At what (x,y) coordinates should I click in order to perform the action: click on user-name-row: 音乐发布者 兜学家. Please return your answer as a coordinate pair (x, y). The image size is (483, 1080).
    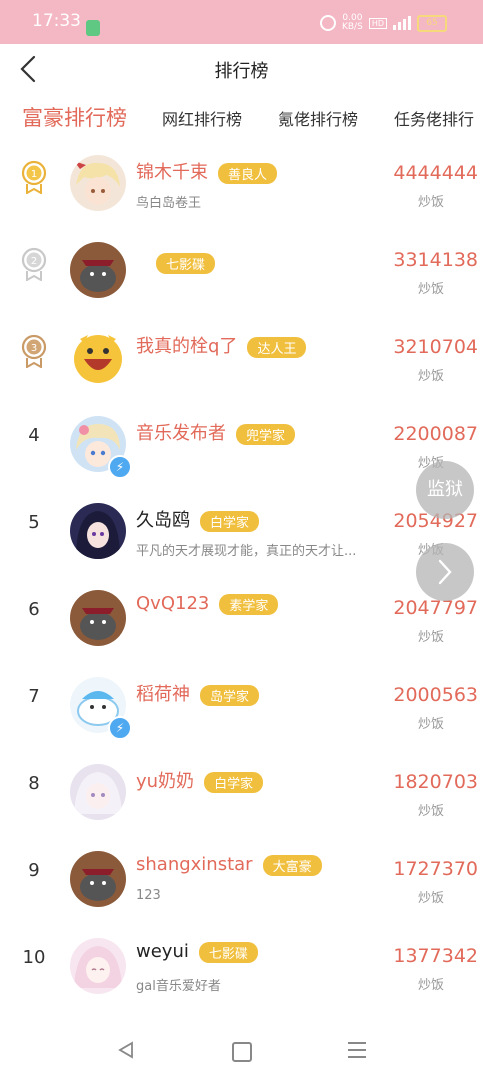
    Looking at the image, I should click on (216, 432).